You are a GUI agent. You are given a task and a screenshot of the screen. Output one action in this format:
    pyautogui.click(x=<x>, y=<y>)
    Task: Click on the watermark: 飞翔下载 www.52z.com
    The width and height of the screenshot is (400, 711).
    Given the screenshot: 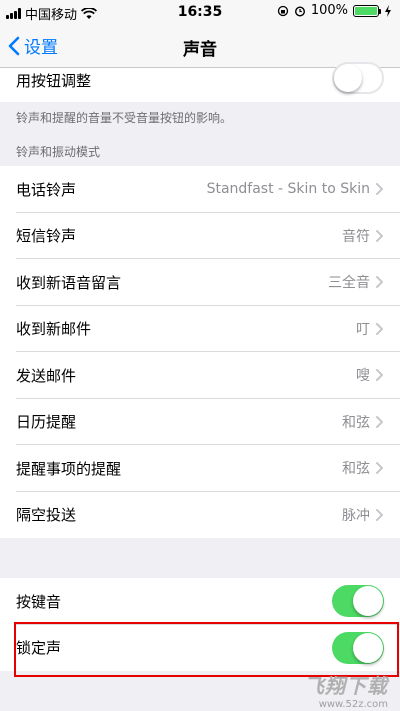 What is the action you would take?
    pyautogui.click(x=346, y=690)
    